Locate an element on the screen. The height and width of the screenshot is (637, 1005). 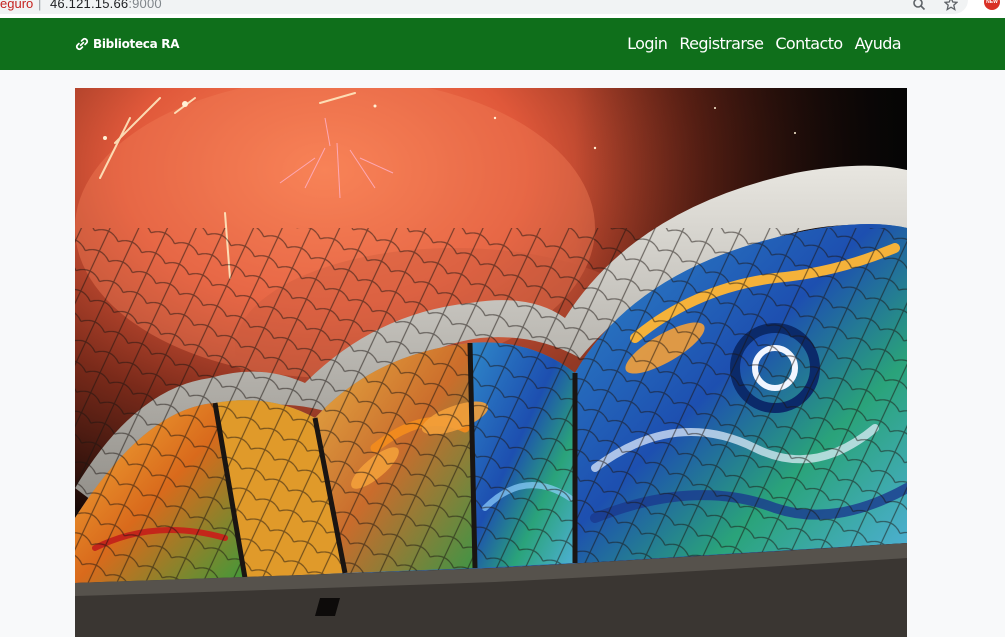
nav-contact-link: Contacto is located at coordinates (809, 44).